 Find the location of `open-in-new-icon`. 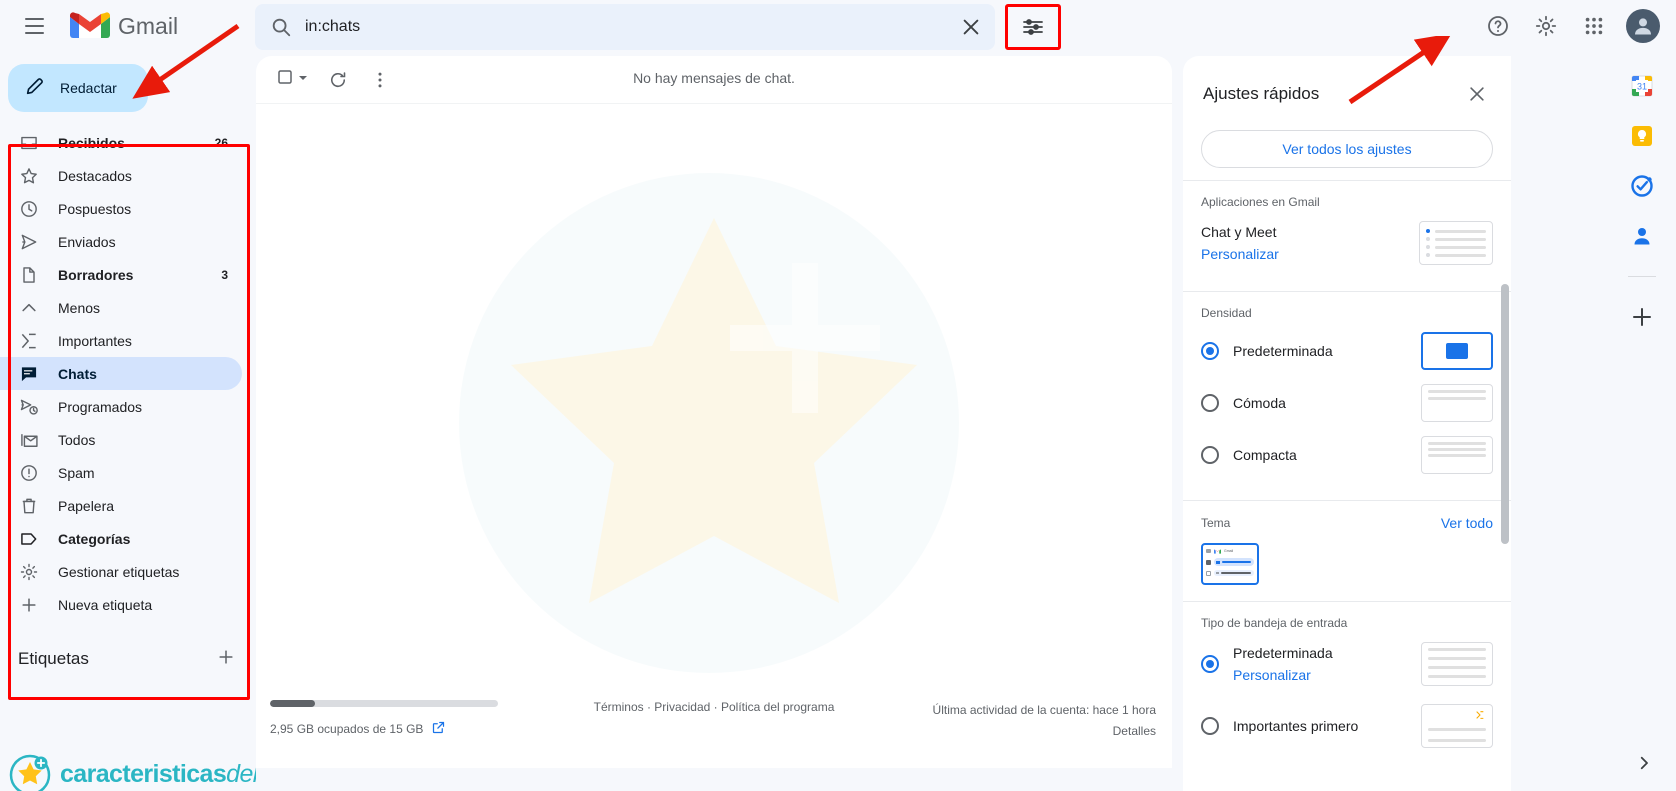

open-in-new-icon is located at coordinates (438, 729).